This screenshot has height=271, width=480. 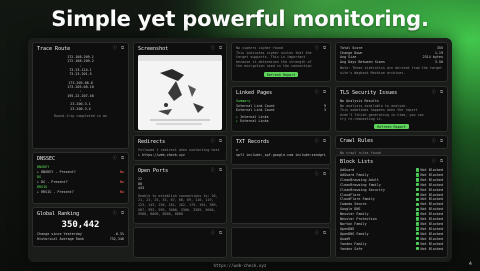 What do you see at coordinates (80, 225) in the screenshot?
I see `ranking-value: 350,442` at bounding box center [80, 225].